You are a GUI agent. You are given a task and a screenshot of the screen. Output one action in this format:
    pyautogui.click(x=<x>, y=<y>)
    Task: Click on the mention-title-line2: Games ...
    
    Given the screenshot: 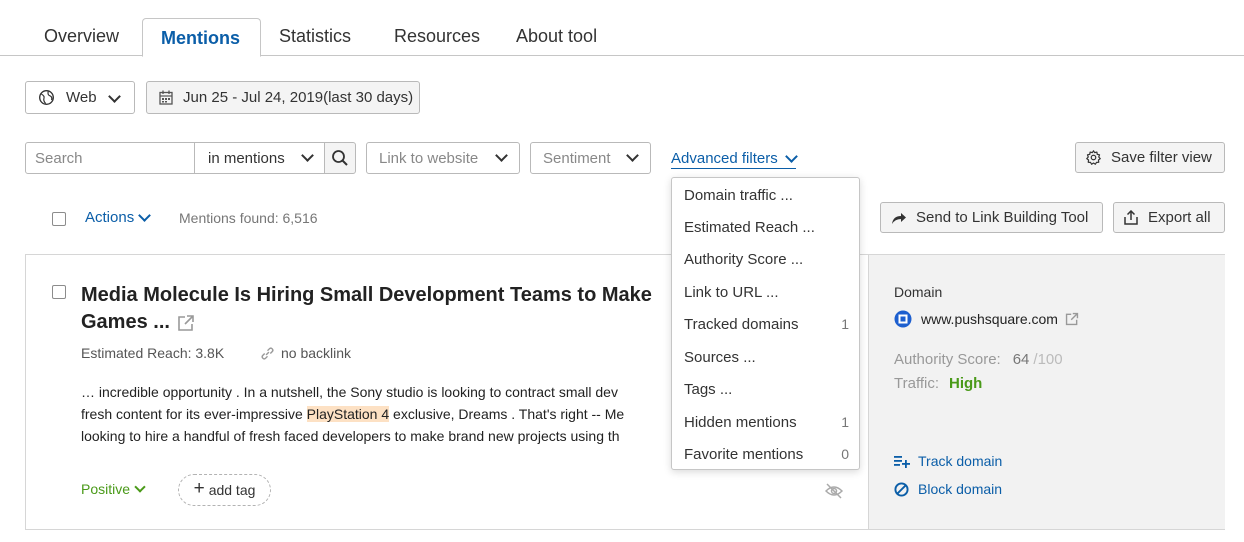 What is the action you would take?
    pyautogui.click(x=125, y=322)
    